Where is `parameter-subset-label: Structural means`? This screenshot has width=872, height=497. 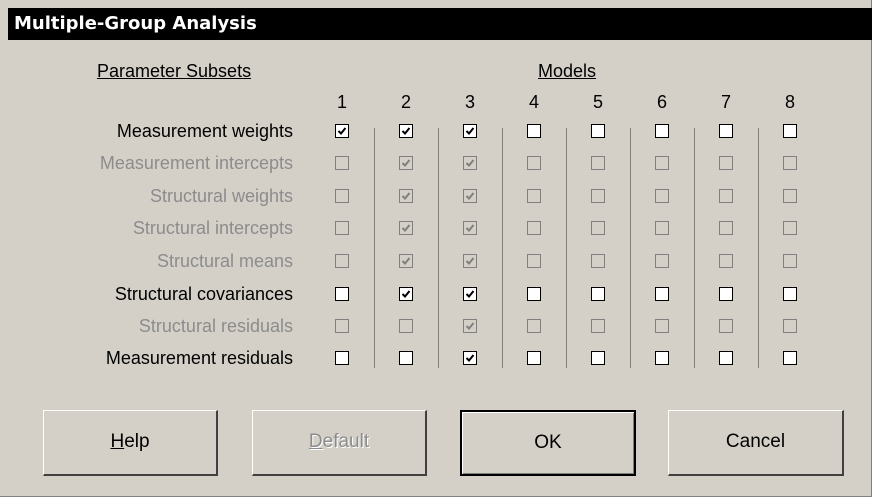
parameter-subset-label: Structural means is located at coordinates (224, 261).